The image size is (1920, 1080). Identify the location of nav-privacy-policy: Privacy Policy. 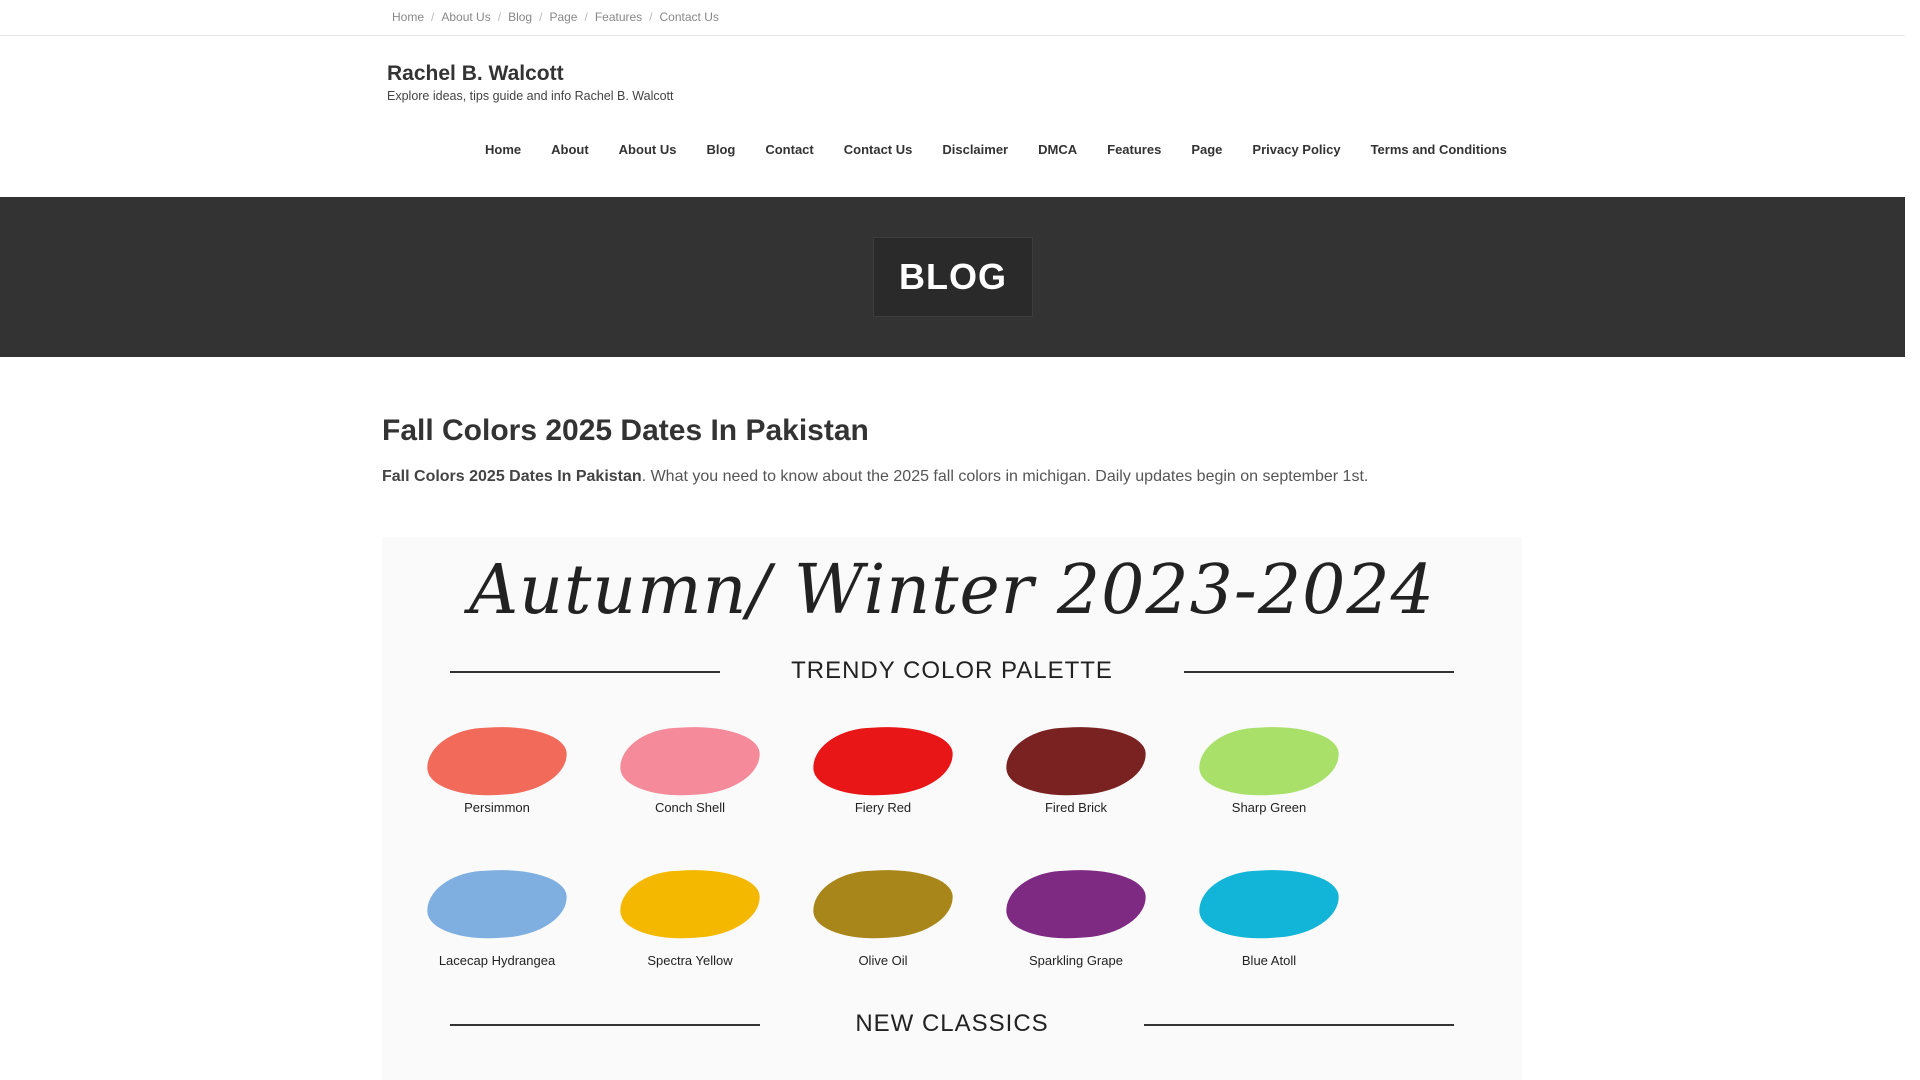
(1296, 150).